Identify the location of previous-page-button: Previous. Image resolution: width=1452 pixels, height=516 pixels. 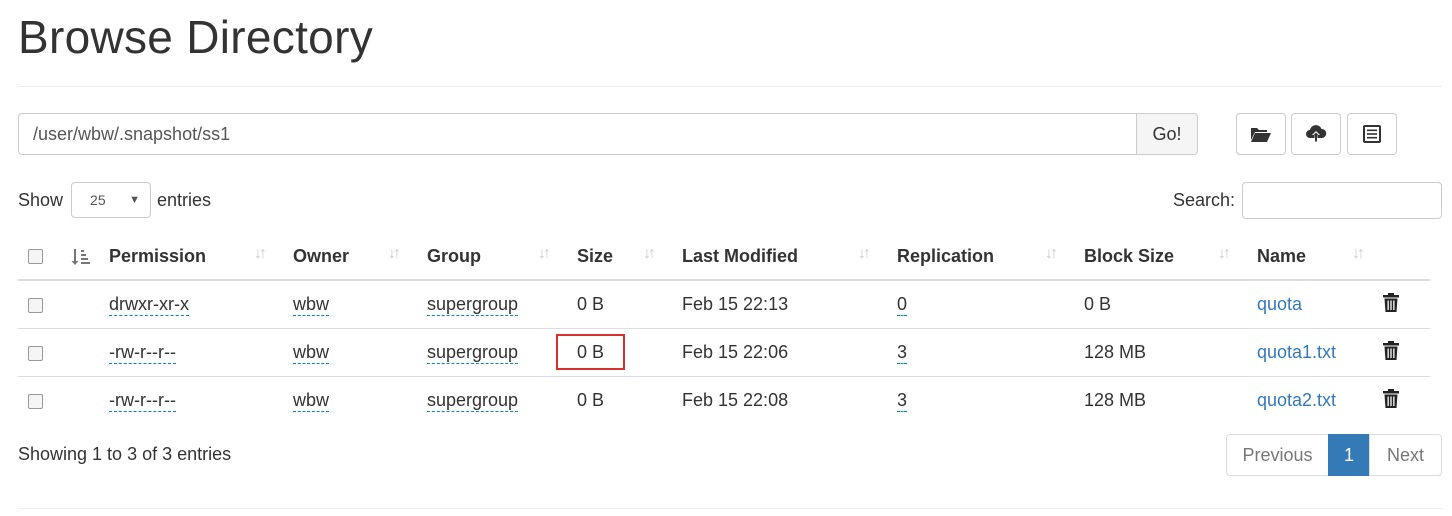
(1277, 455).